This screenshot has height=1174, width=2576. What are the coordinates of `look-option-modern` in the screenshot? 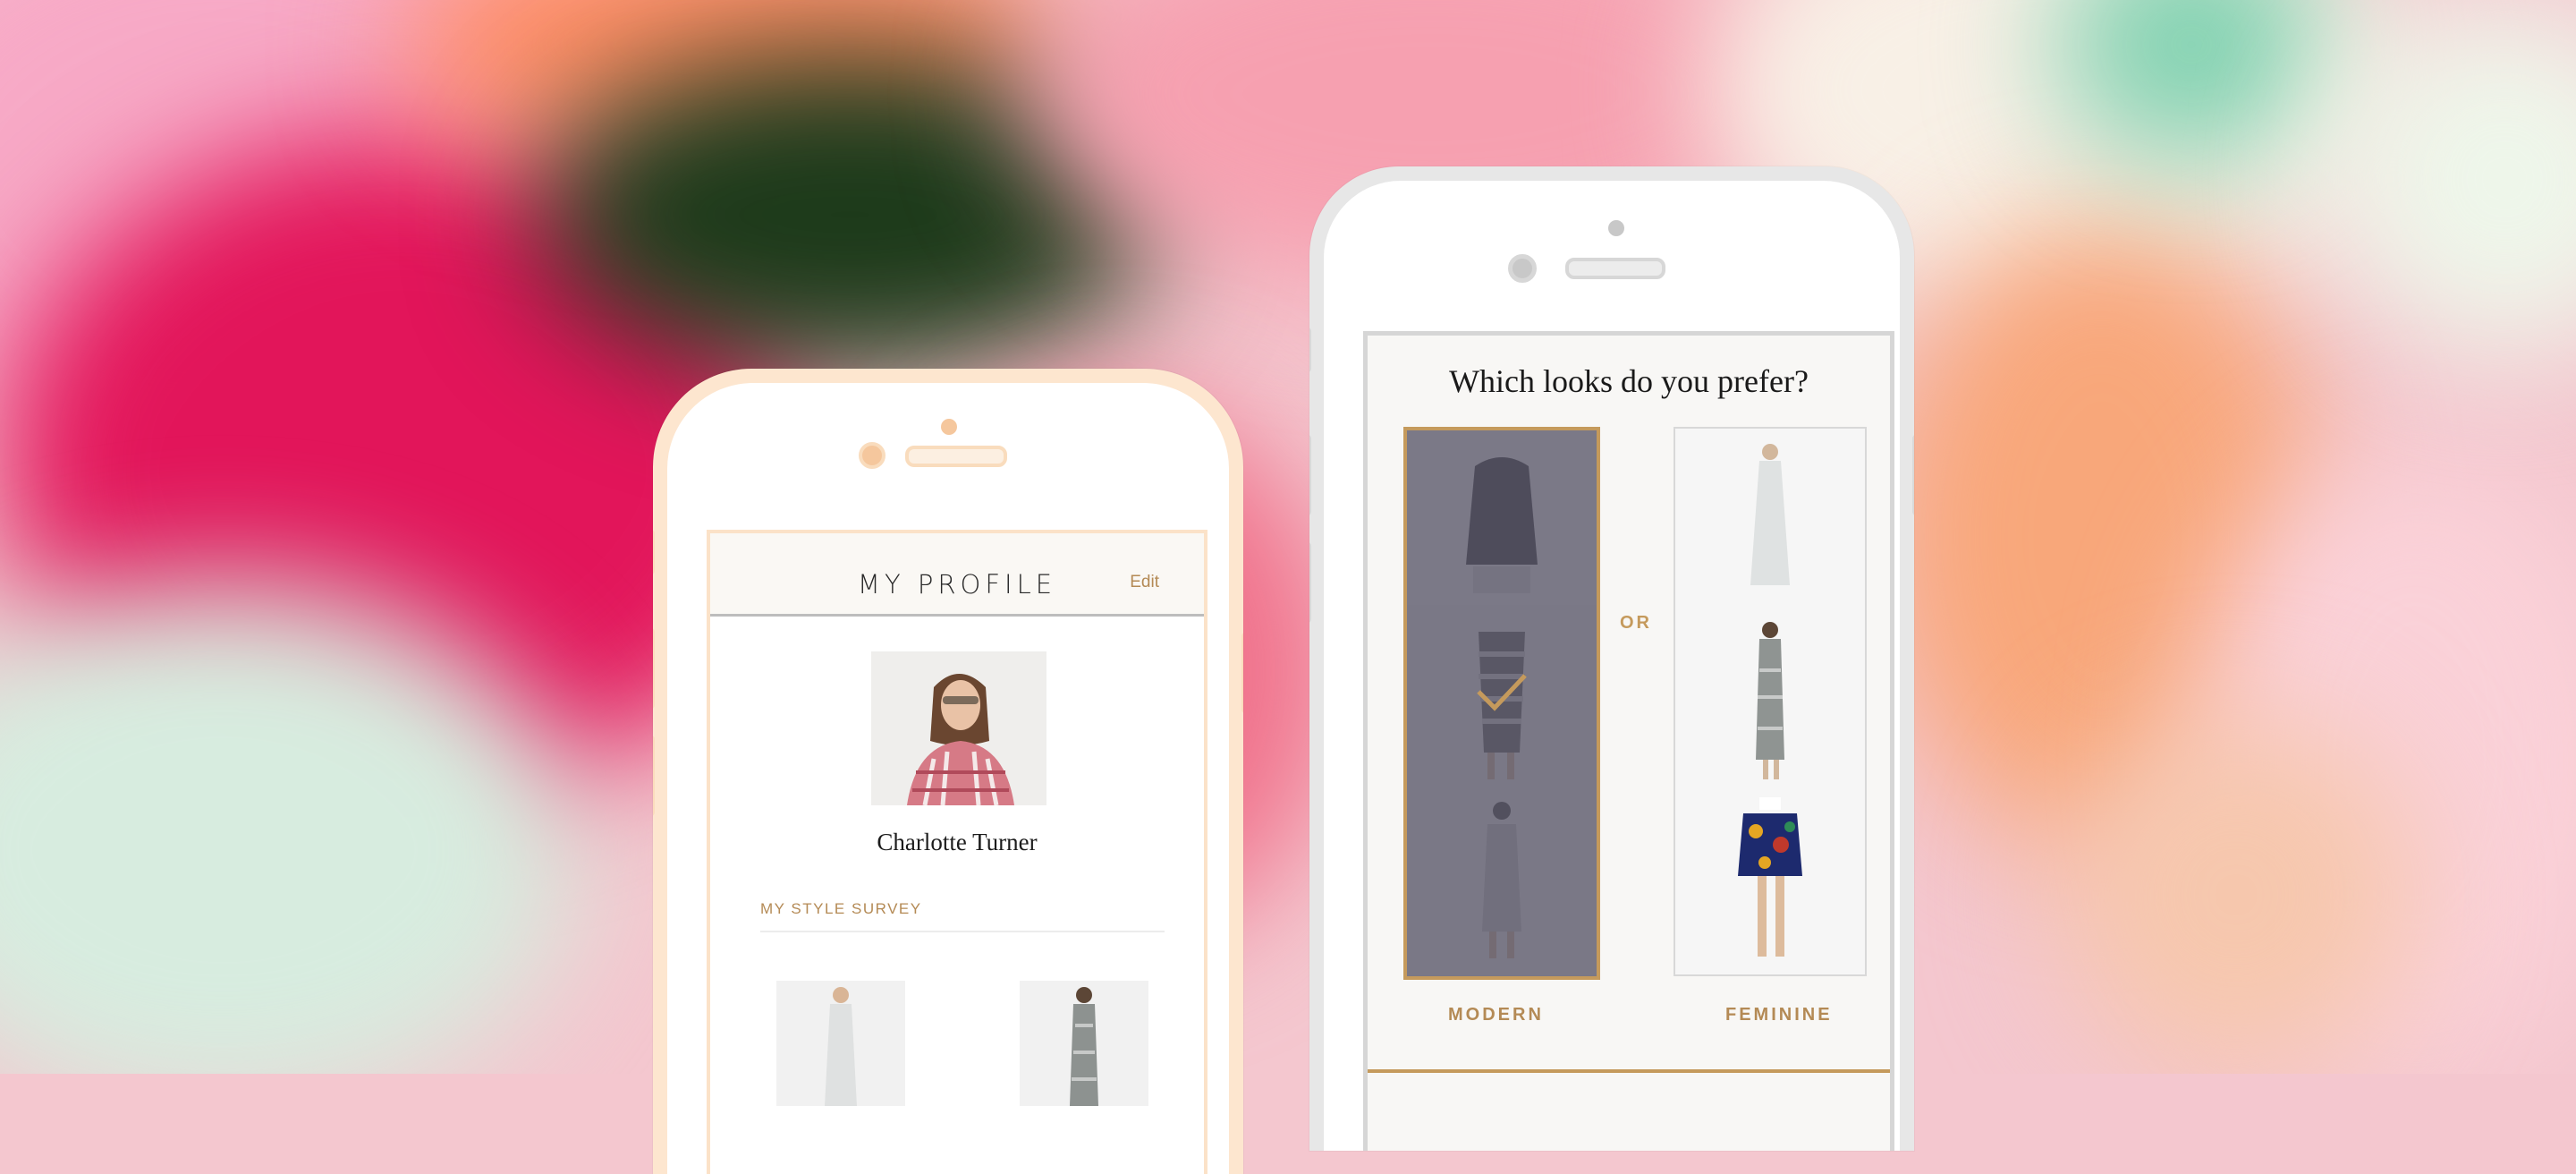 It's located at (1501, 703).